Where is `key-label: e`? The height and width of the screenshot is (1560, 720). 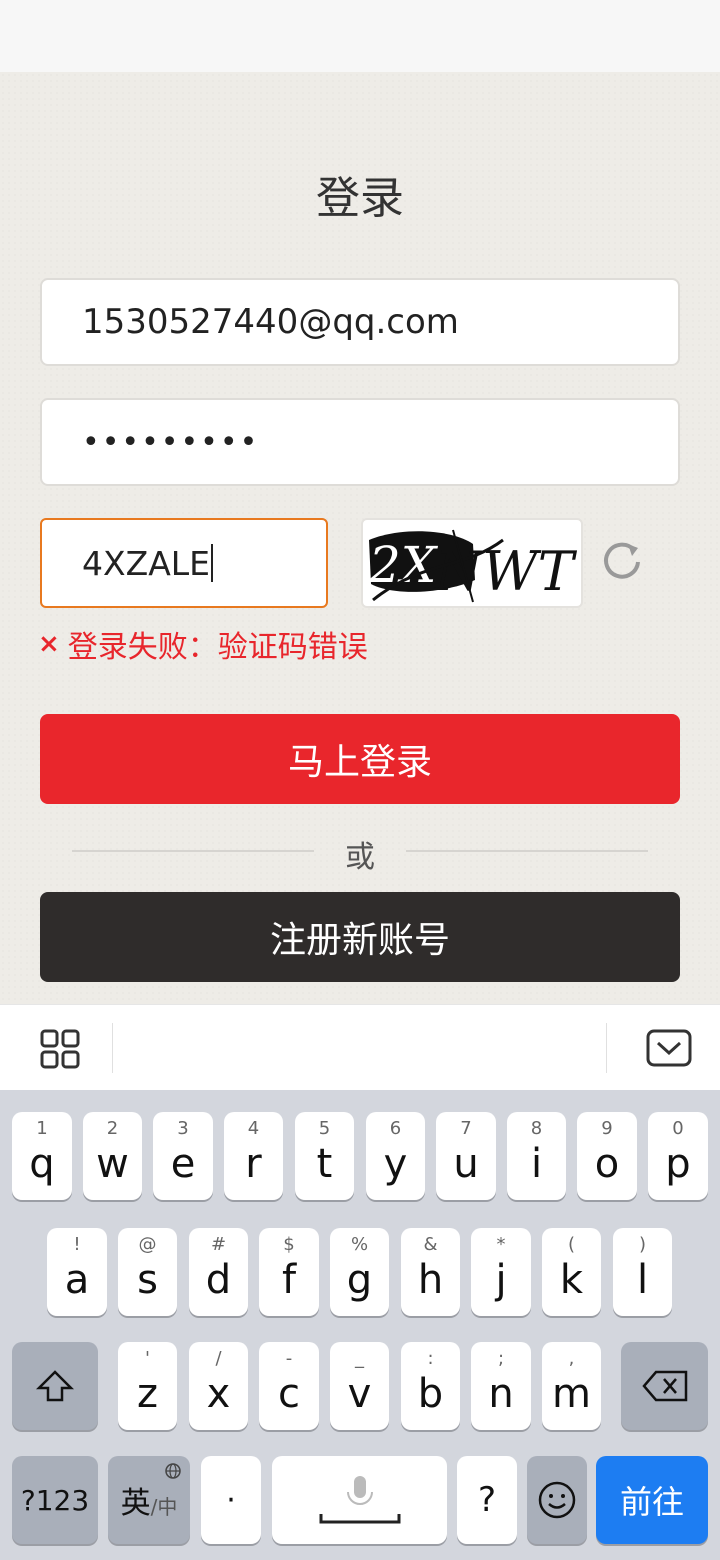 key-label: e is located at coordinates (183, 1164).